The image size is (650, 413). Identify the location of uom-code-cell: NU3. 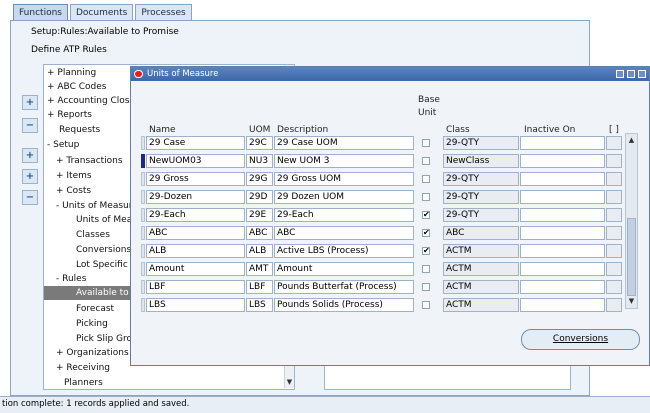
(259, 161).